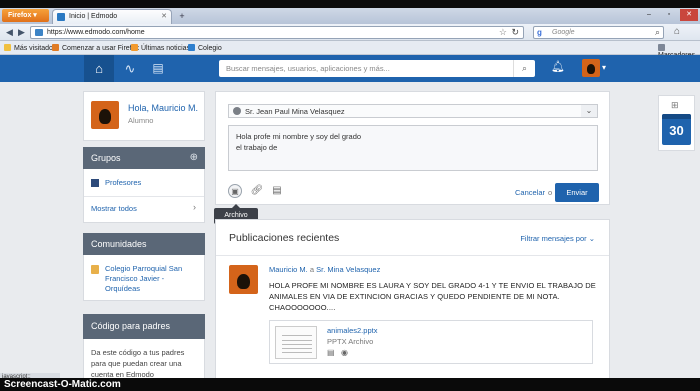  Describe the element at coordinates (348, 269) in the screenshot. I see `post-recipient-link: Sr. Mina Velasquez` at that location.